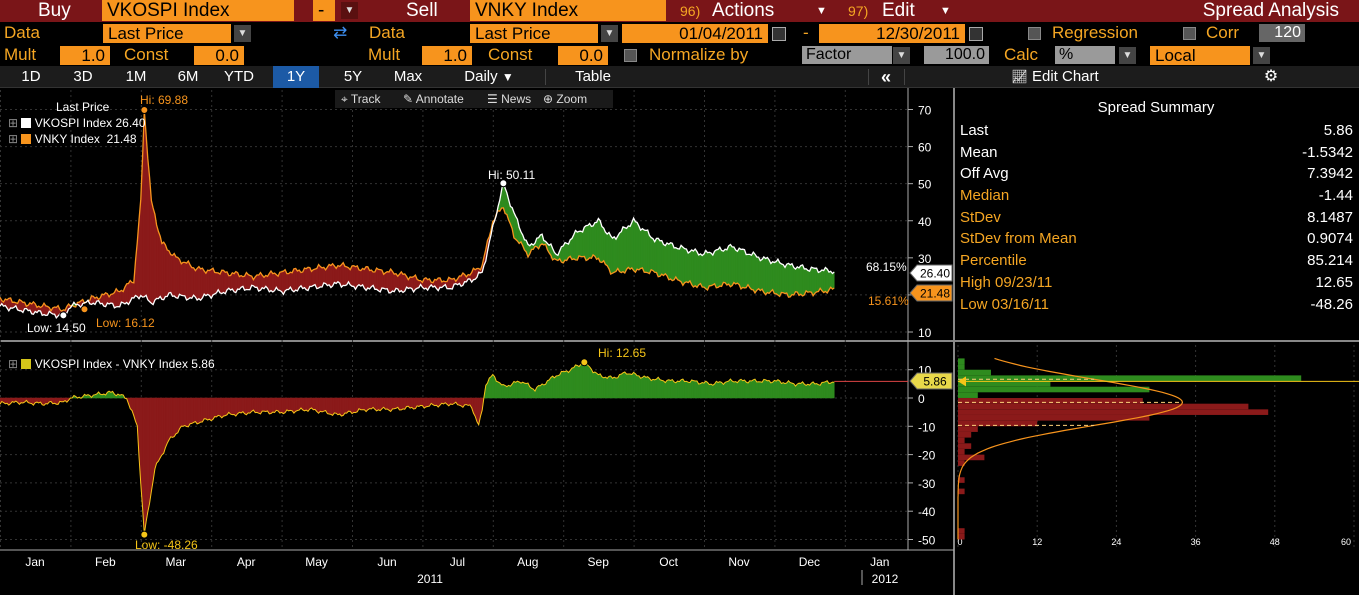  What do you see at coordinates (945, 11) in the screenshot?
I see `edit-chevron-icon: ▼` at bounding box center [945, 11].